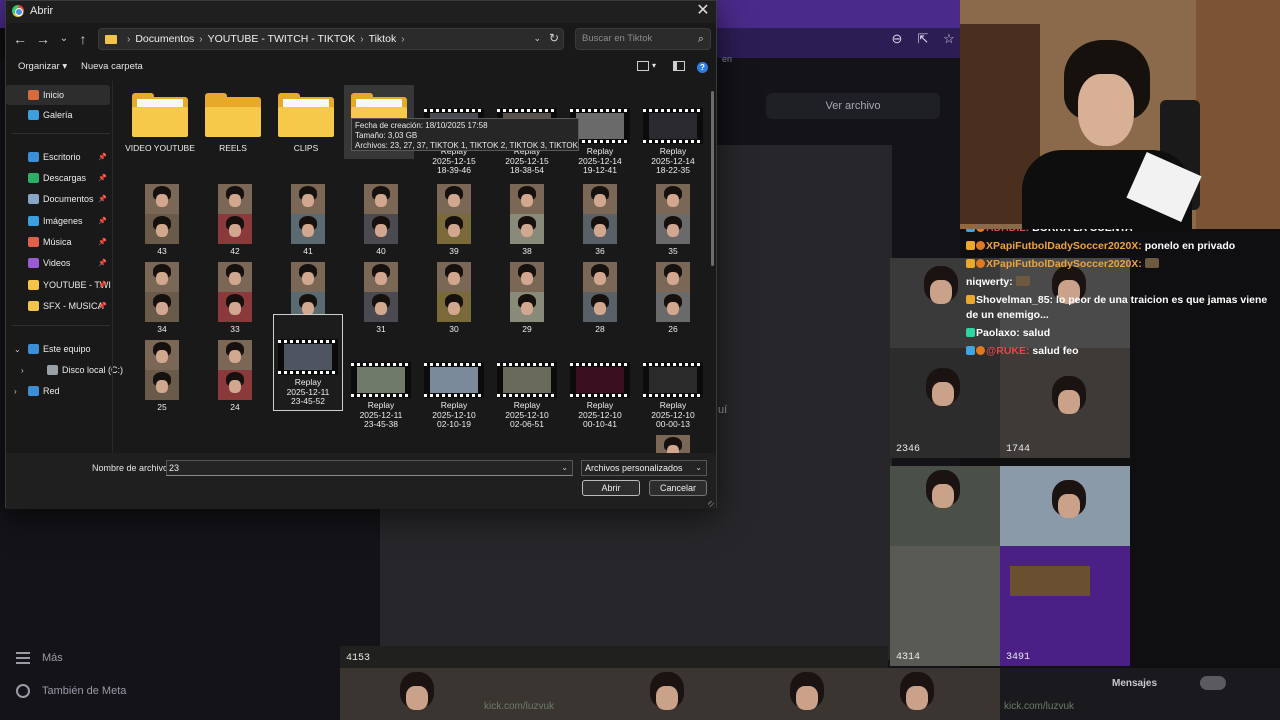 This screenshot has height=720, width=1280. Describe the element at coordinates (58, 221) in the screenshot. I see `sidebar-item: Imágenes 📌` at that location.